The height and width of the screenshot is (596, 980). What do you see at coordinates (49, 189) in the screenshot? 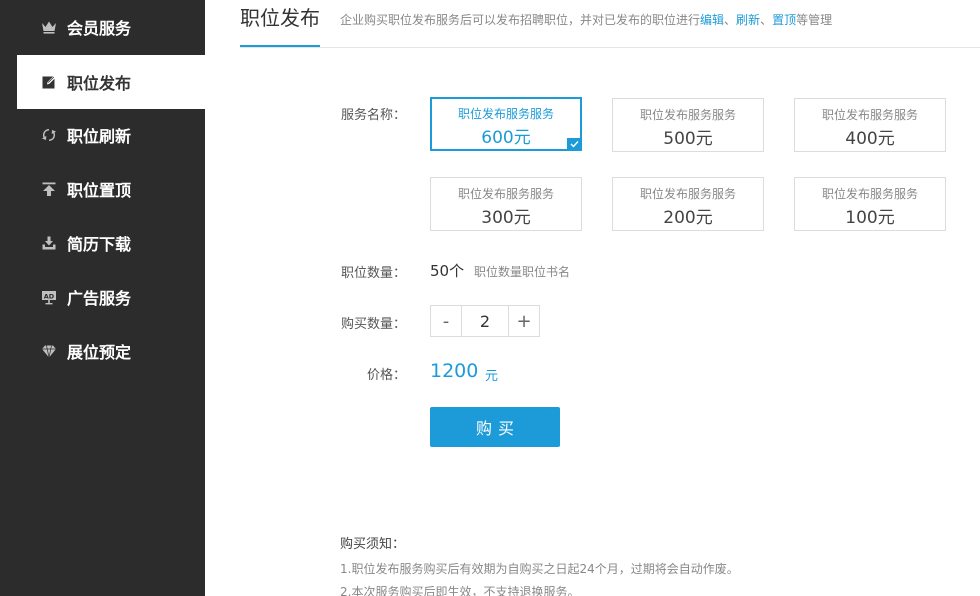
I see `pin-top-icon` at bounding box center [49, 189].